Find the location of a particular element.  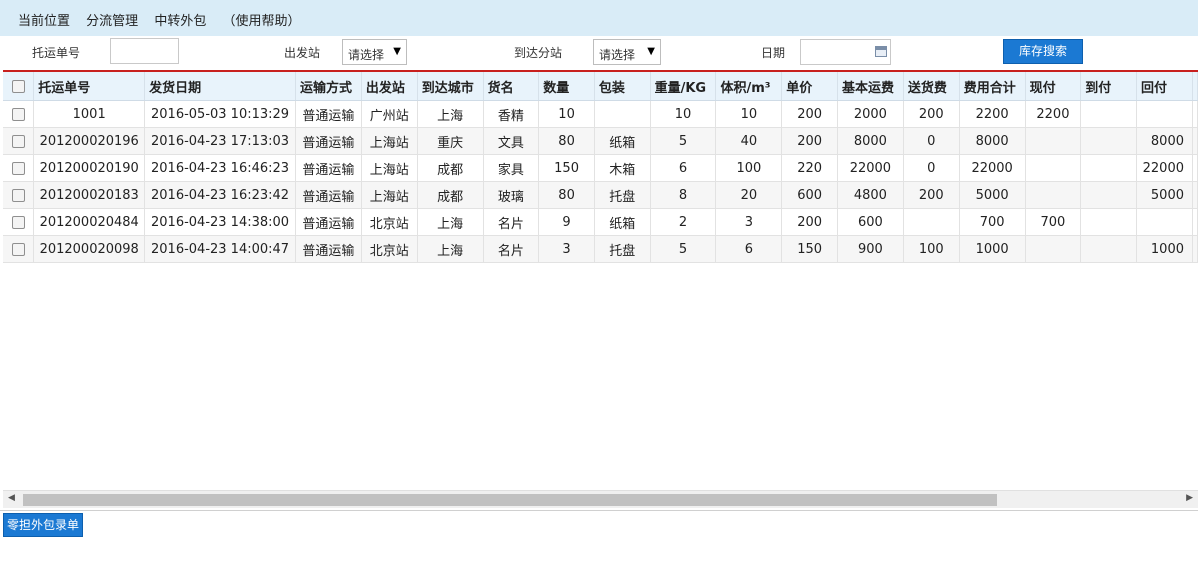

table-cell: 40 is located at coordinates (749, 141).